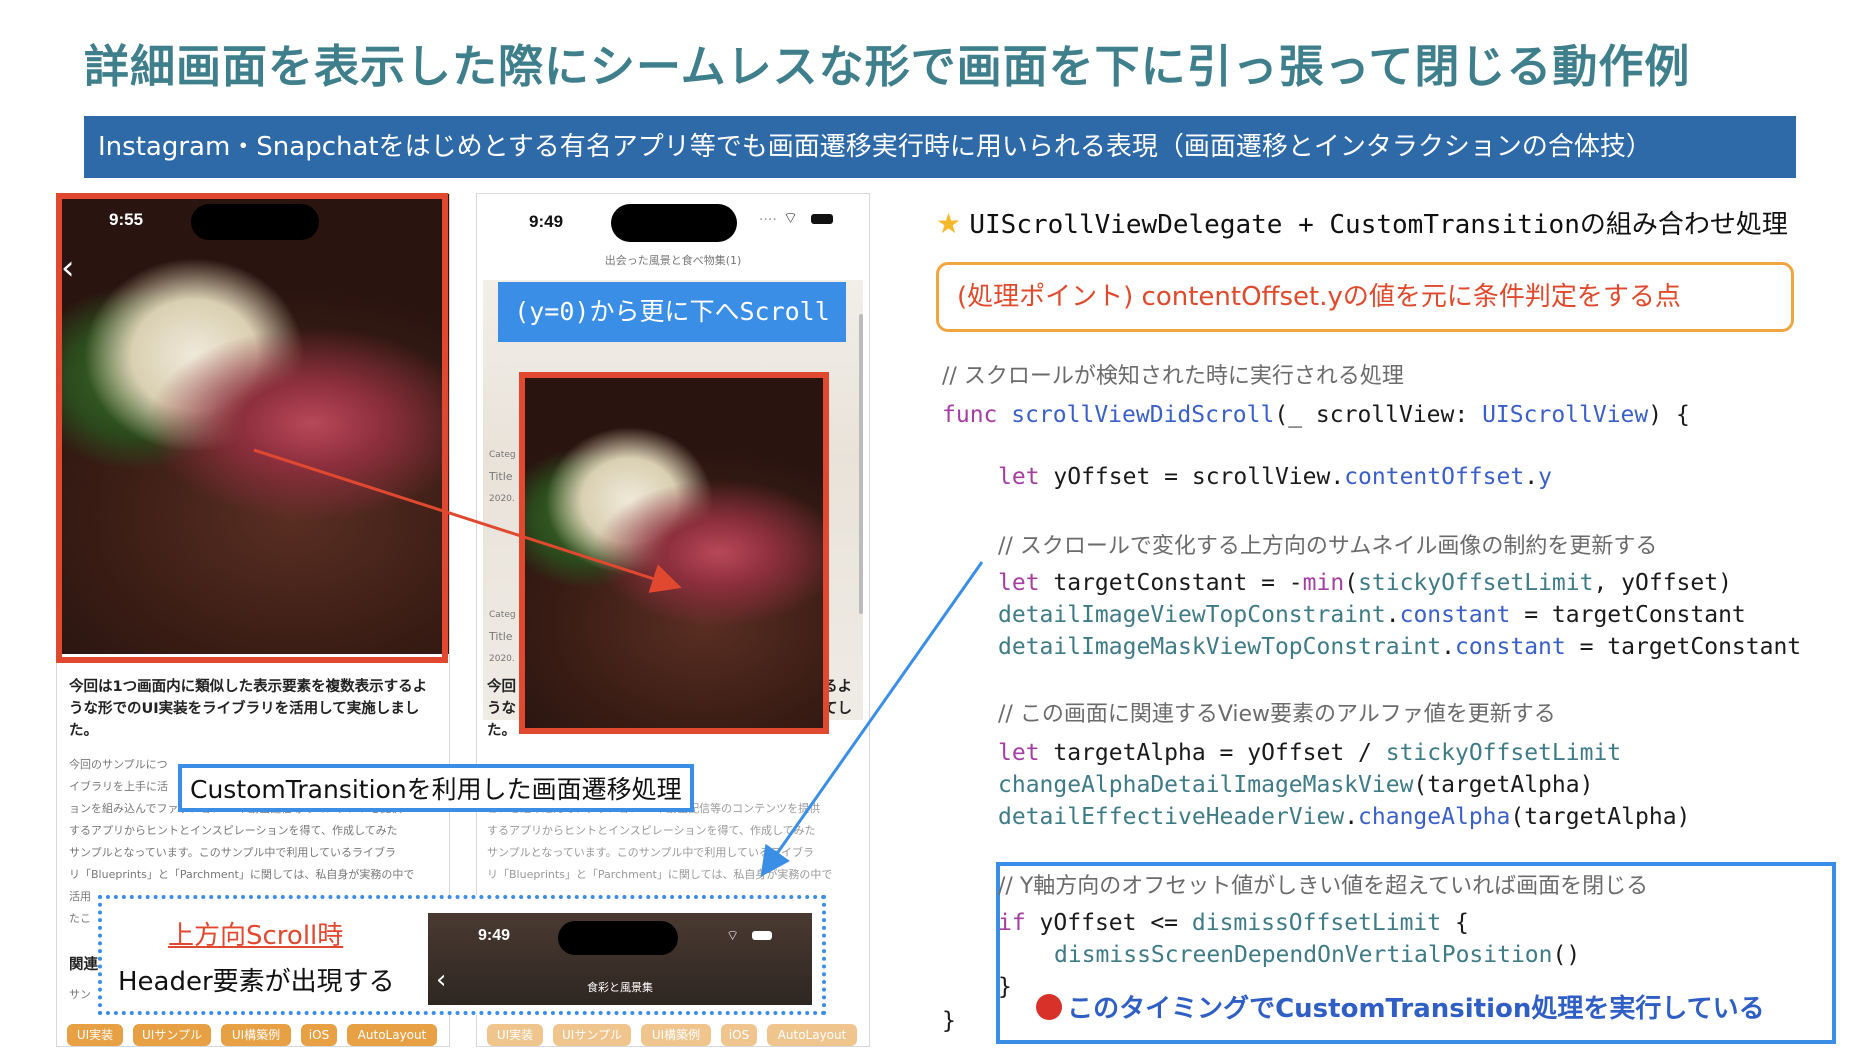  Describe the element at coordinates (1416, 1009) in the screenshot. I see `timing-note-text: このタイミングでCustomTransition処理を実行している` at that location.